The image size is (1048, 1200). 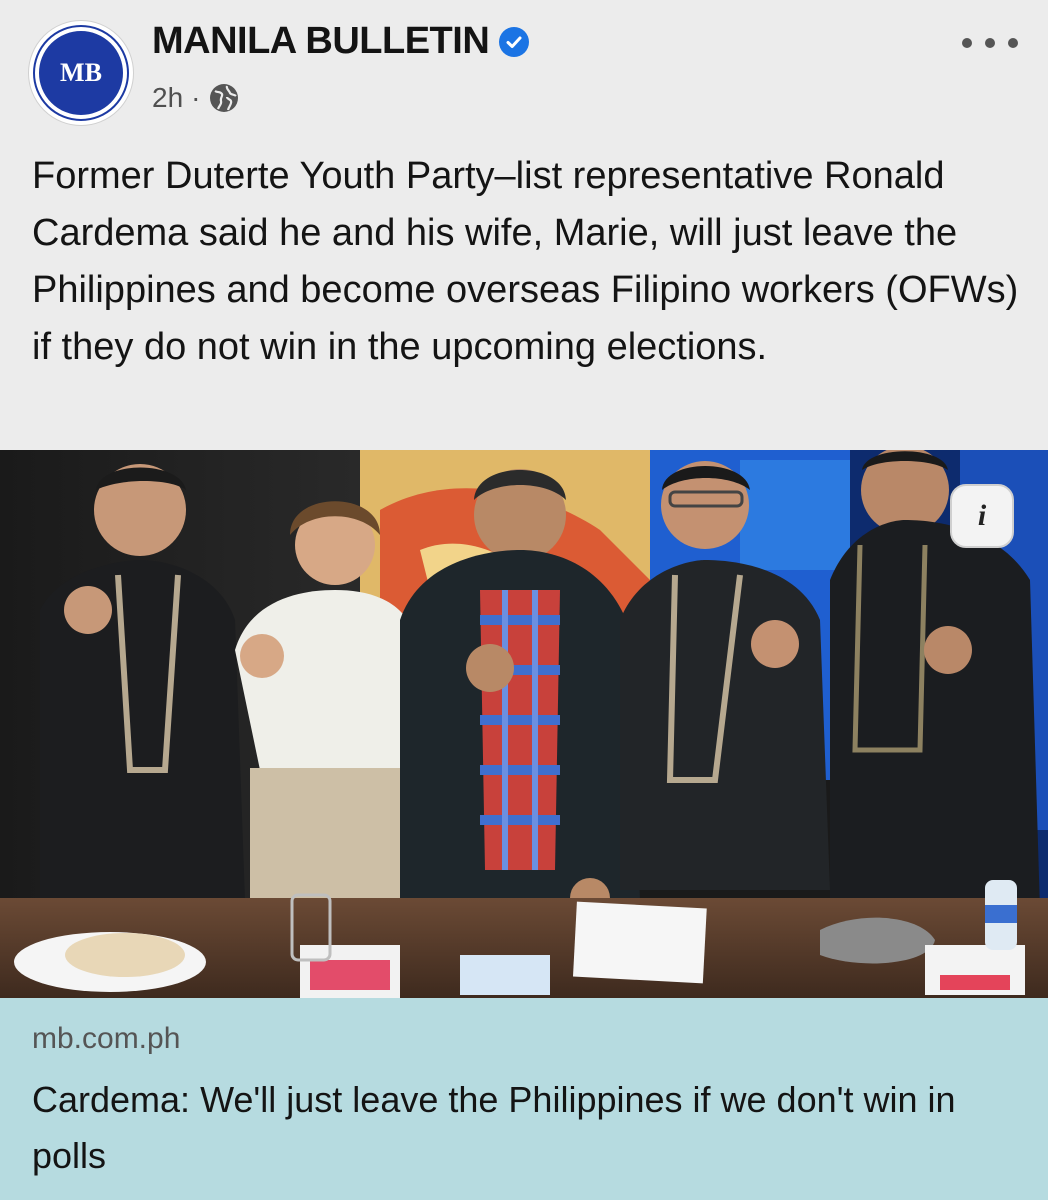 What do you see at coordinates (514, 41) in the screenshot?
I see `verified-badge-icon` at bounding box center [514, 41].